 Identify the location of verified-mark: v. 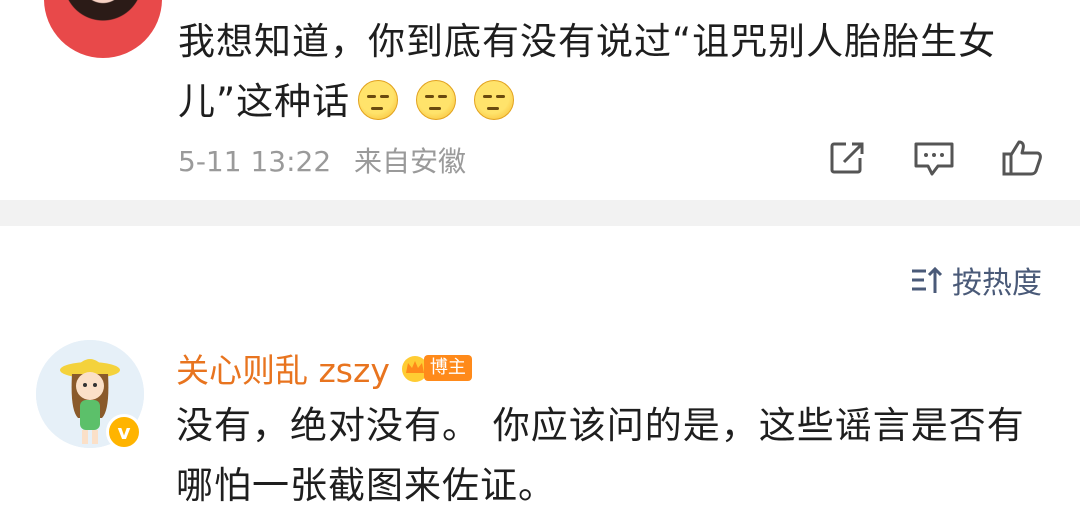
(124, 432).